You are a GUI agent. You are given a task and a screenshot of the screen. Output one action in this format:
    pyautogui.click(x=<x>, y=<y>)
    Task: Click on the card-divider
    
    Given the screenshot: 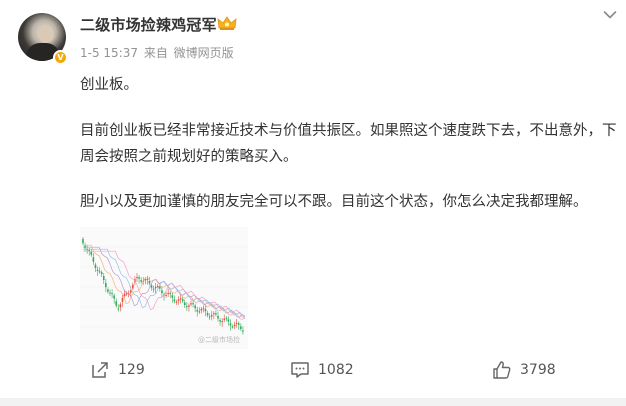 What is the action you would take?
    pyautogui.click(x=313, y=402)
    